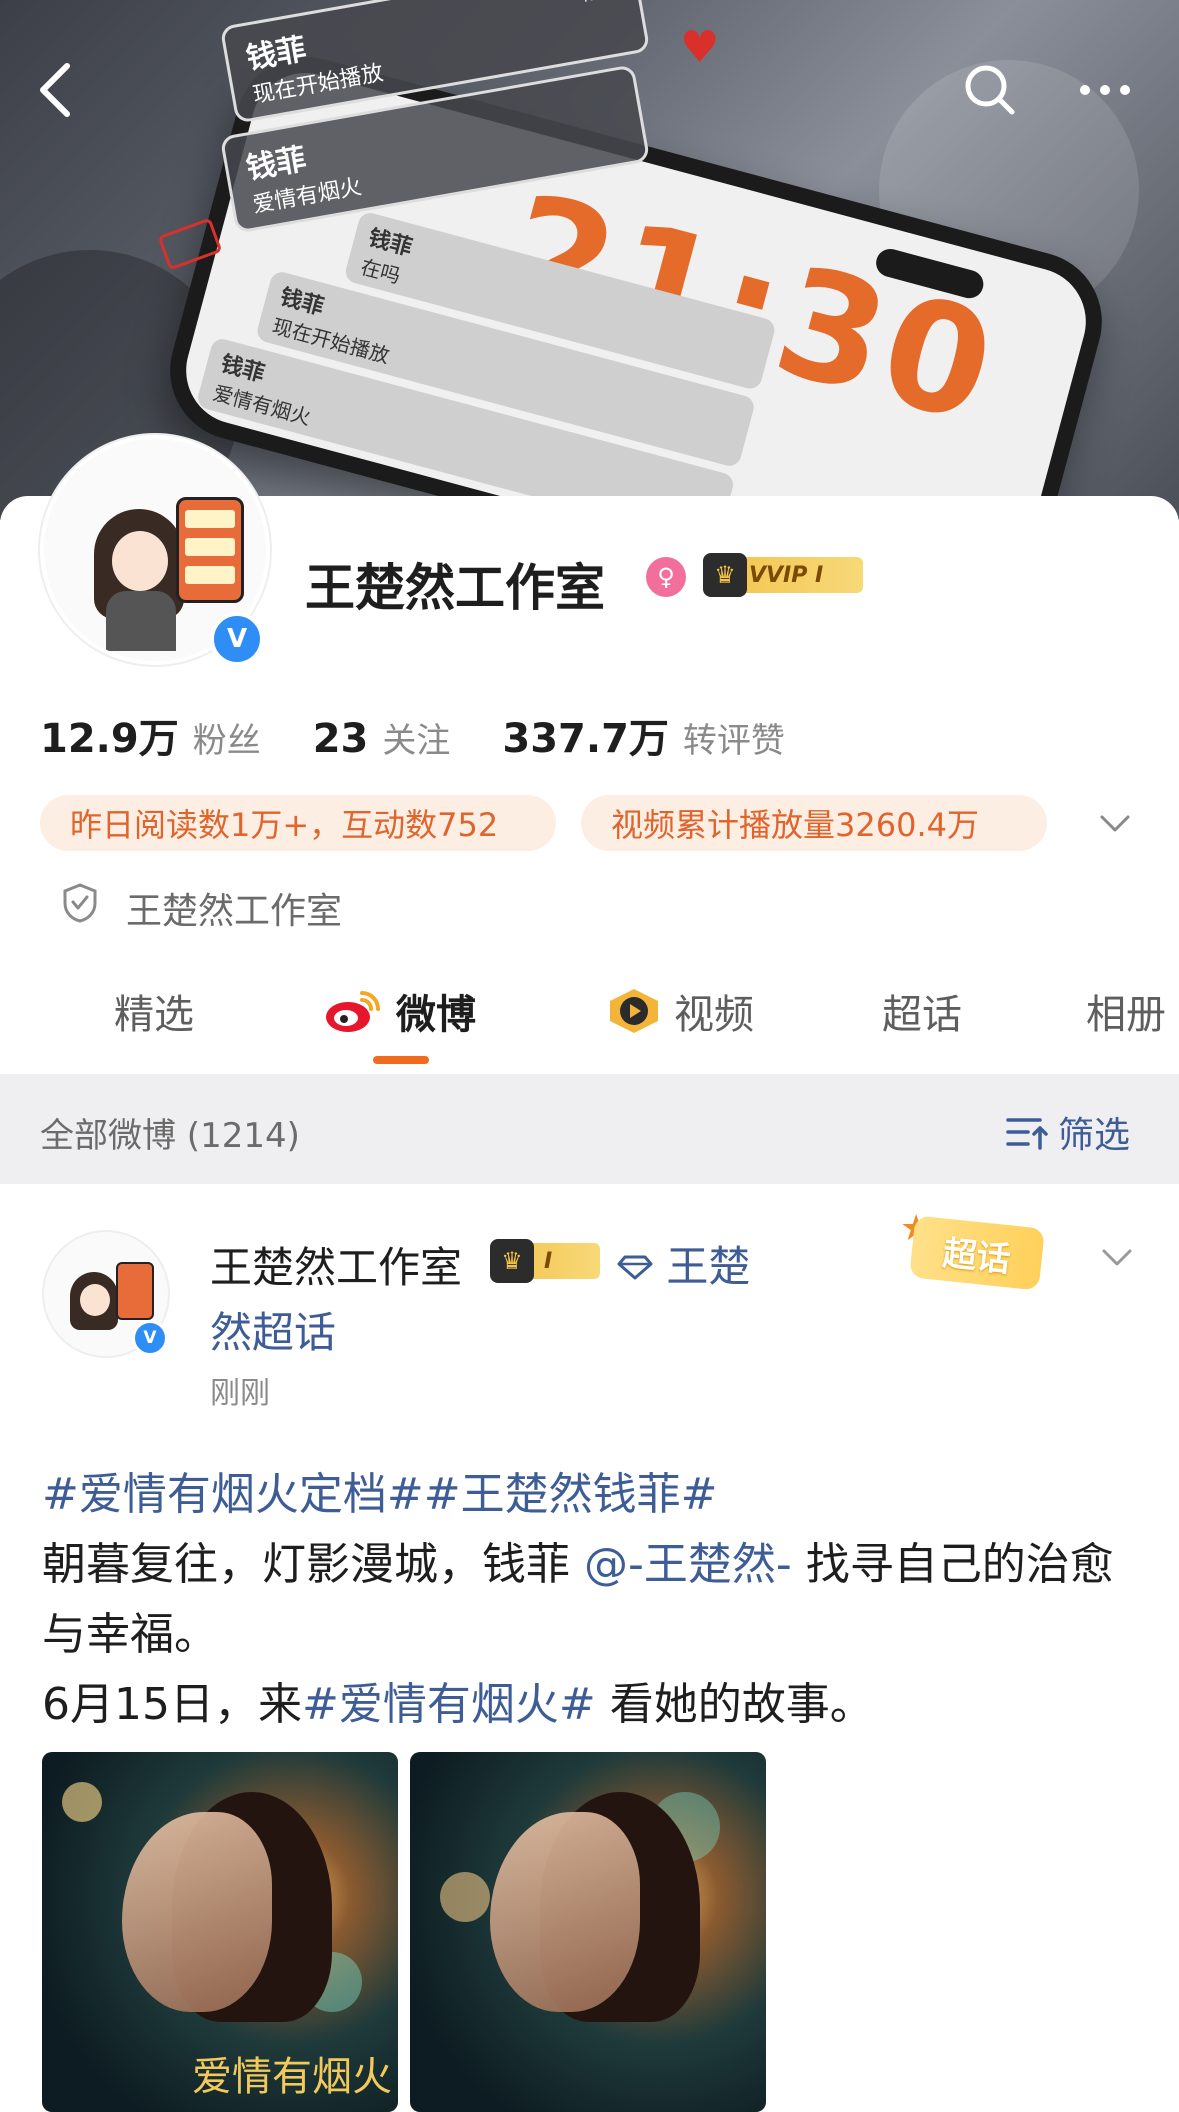 This screenshot has width=1179, height=2112. I want to click on hashtag-link: #爱情有烟火#, so click(449, 1704).